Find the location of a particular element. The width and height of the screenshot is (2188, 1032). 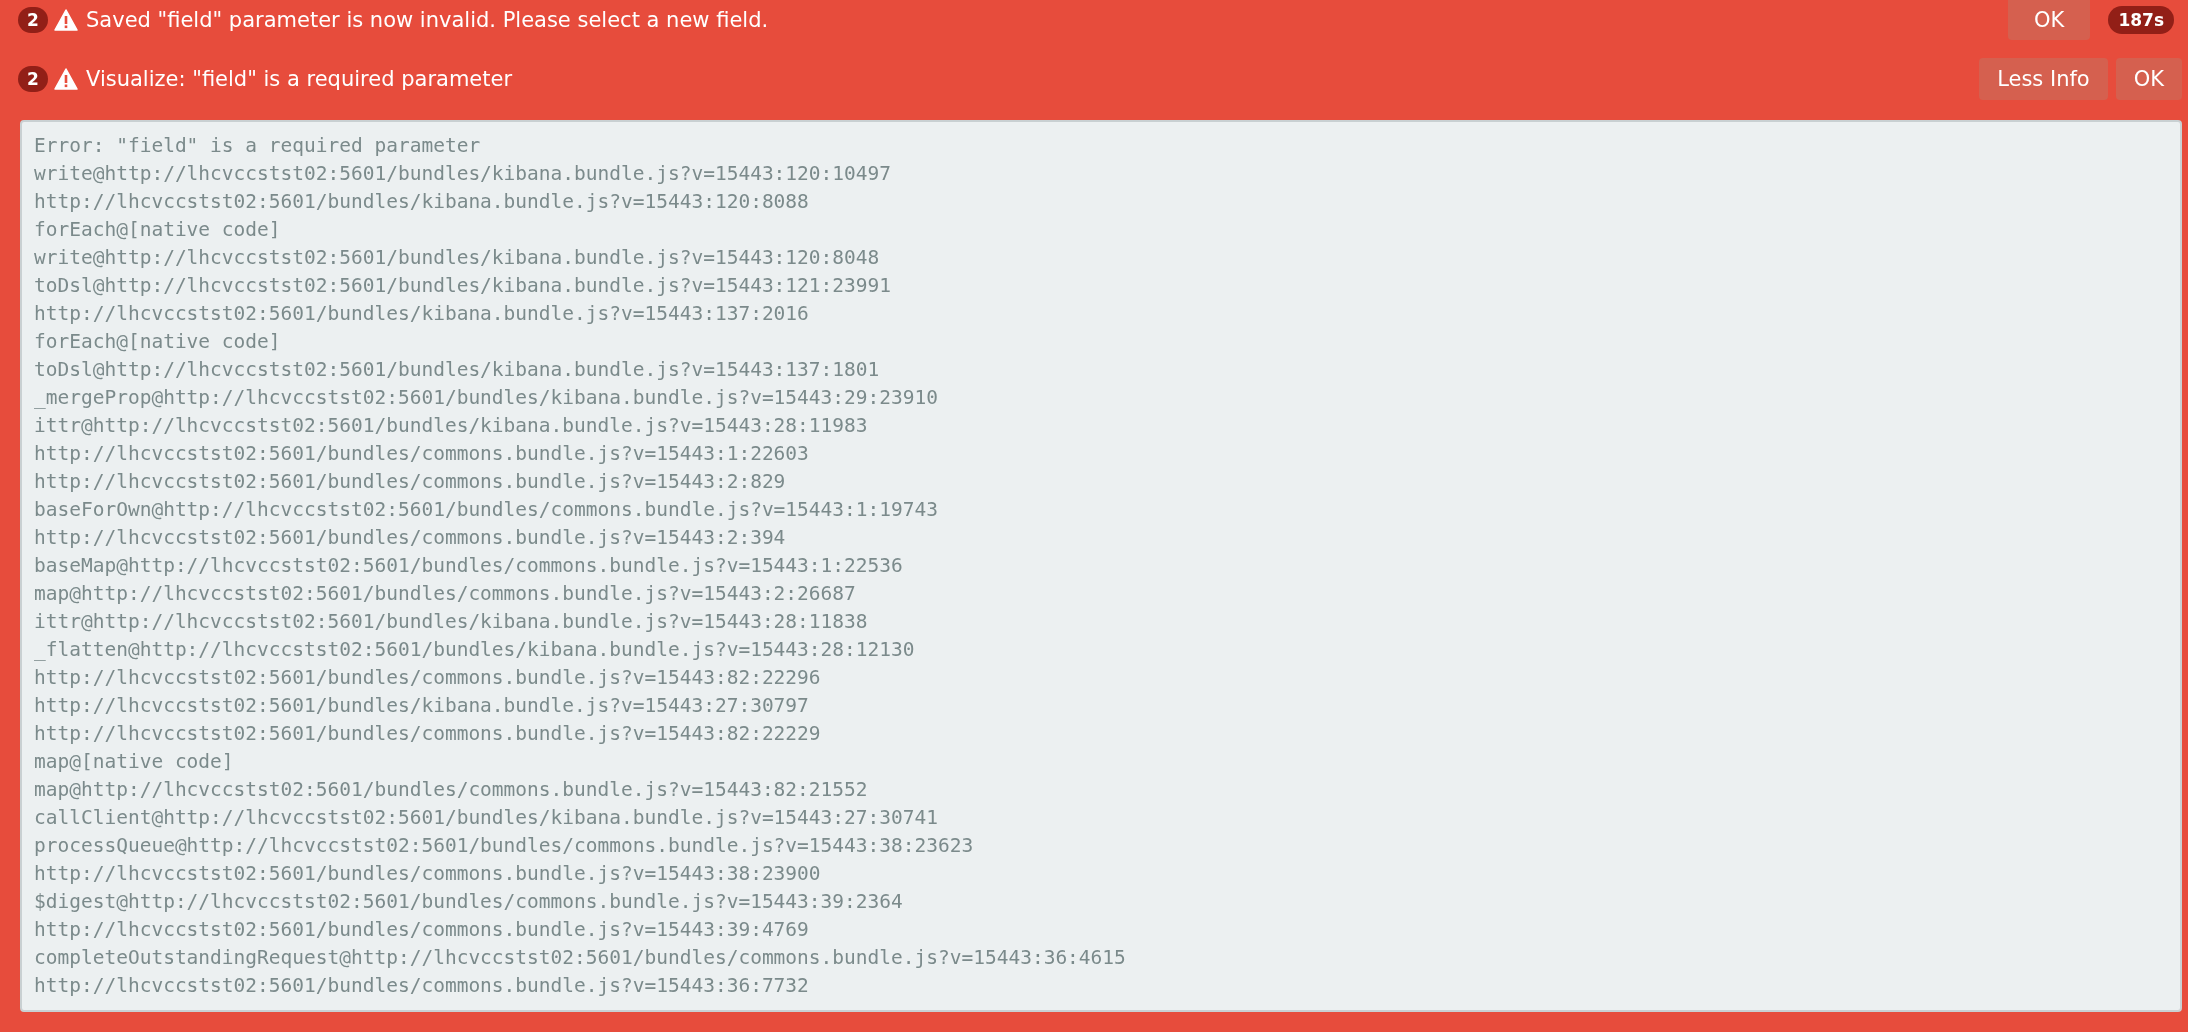

stack-trace-line: http://lhcvccstst02:5601/bundles/commons.bundle.js?v=15443:2:394 is located at coordinates (410, 538).